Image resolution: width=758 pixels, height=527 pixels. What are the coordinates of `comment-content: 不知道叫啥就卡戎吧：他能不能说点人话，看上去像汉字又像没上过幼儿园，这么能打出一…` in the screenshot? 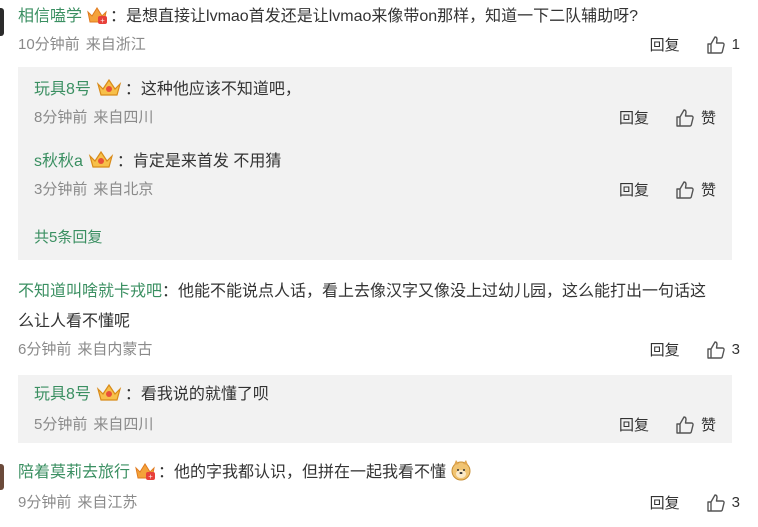 It's located at (379, 292).